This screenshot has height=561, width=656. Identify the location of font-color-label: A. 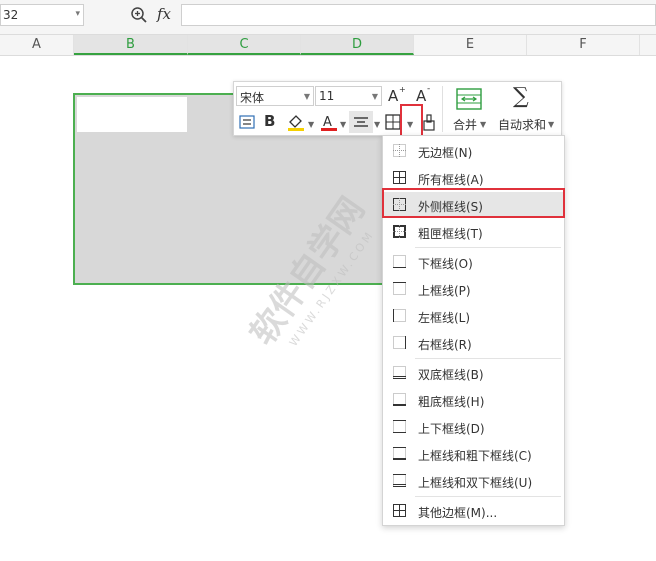
(327, 122).